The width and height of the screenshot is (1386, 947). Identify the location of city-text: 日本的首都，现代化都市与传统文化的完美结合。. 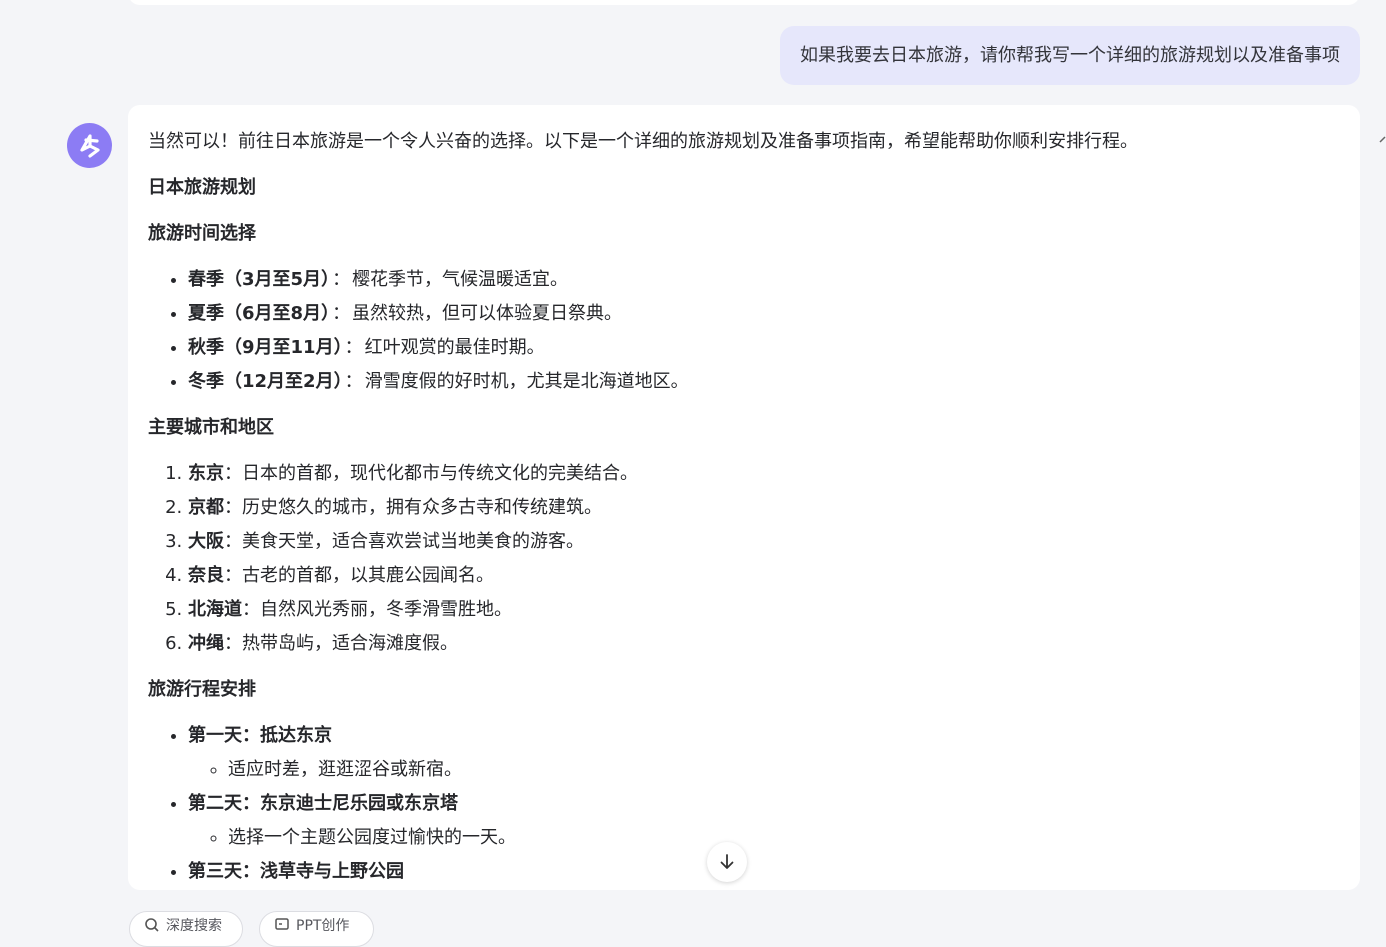
(440, 473).